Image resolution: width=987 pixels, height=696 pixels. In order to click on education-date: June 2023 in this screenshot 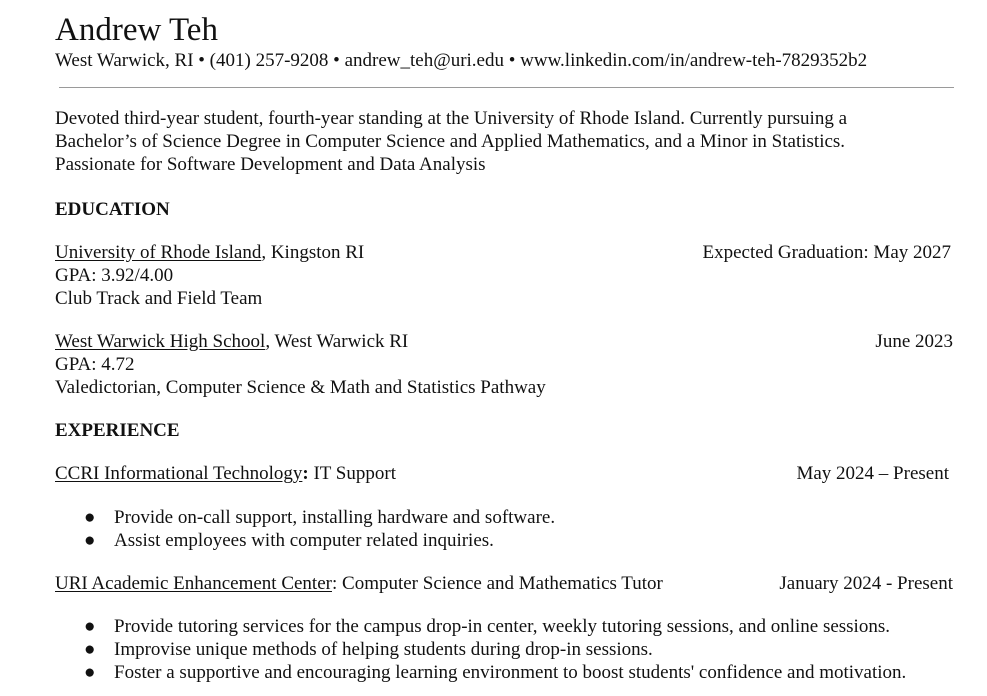, I will do `click(914, 341)`.